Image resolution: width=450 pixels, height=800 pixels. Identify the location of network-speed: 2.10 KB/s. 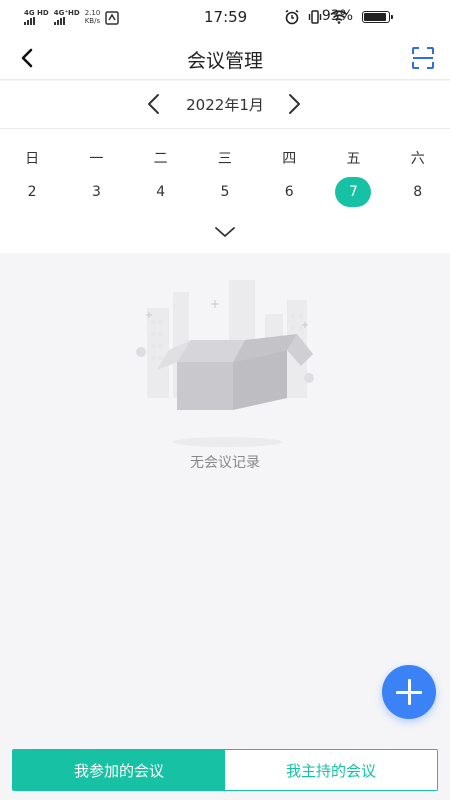
(93, 17).